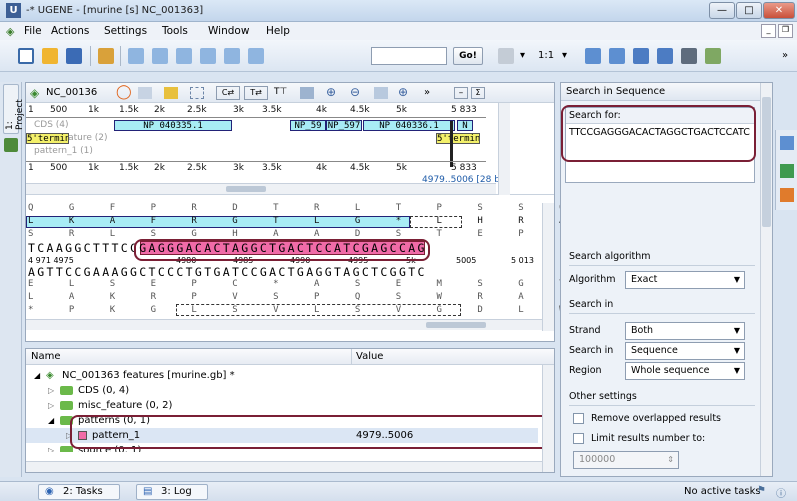  Describe the element at coordinates (184, 56) in the screenshot. I see `copy-translation-icon` at that location.